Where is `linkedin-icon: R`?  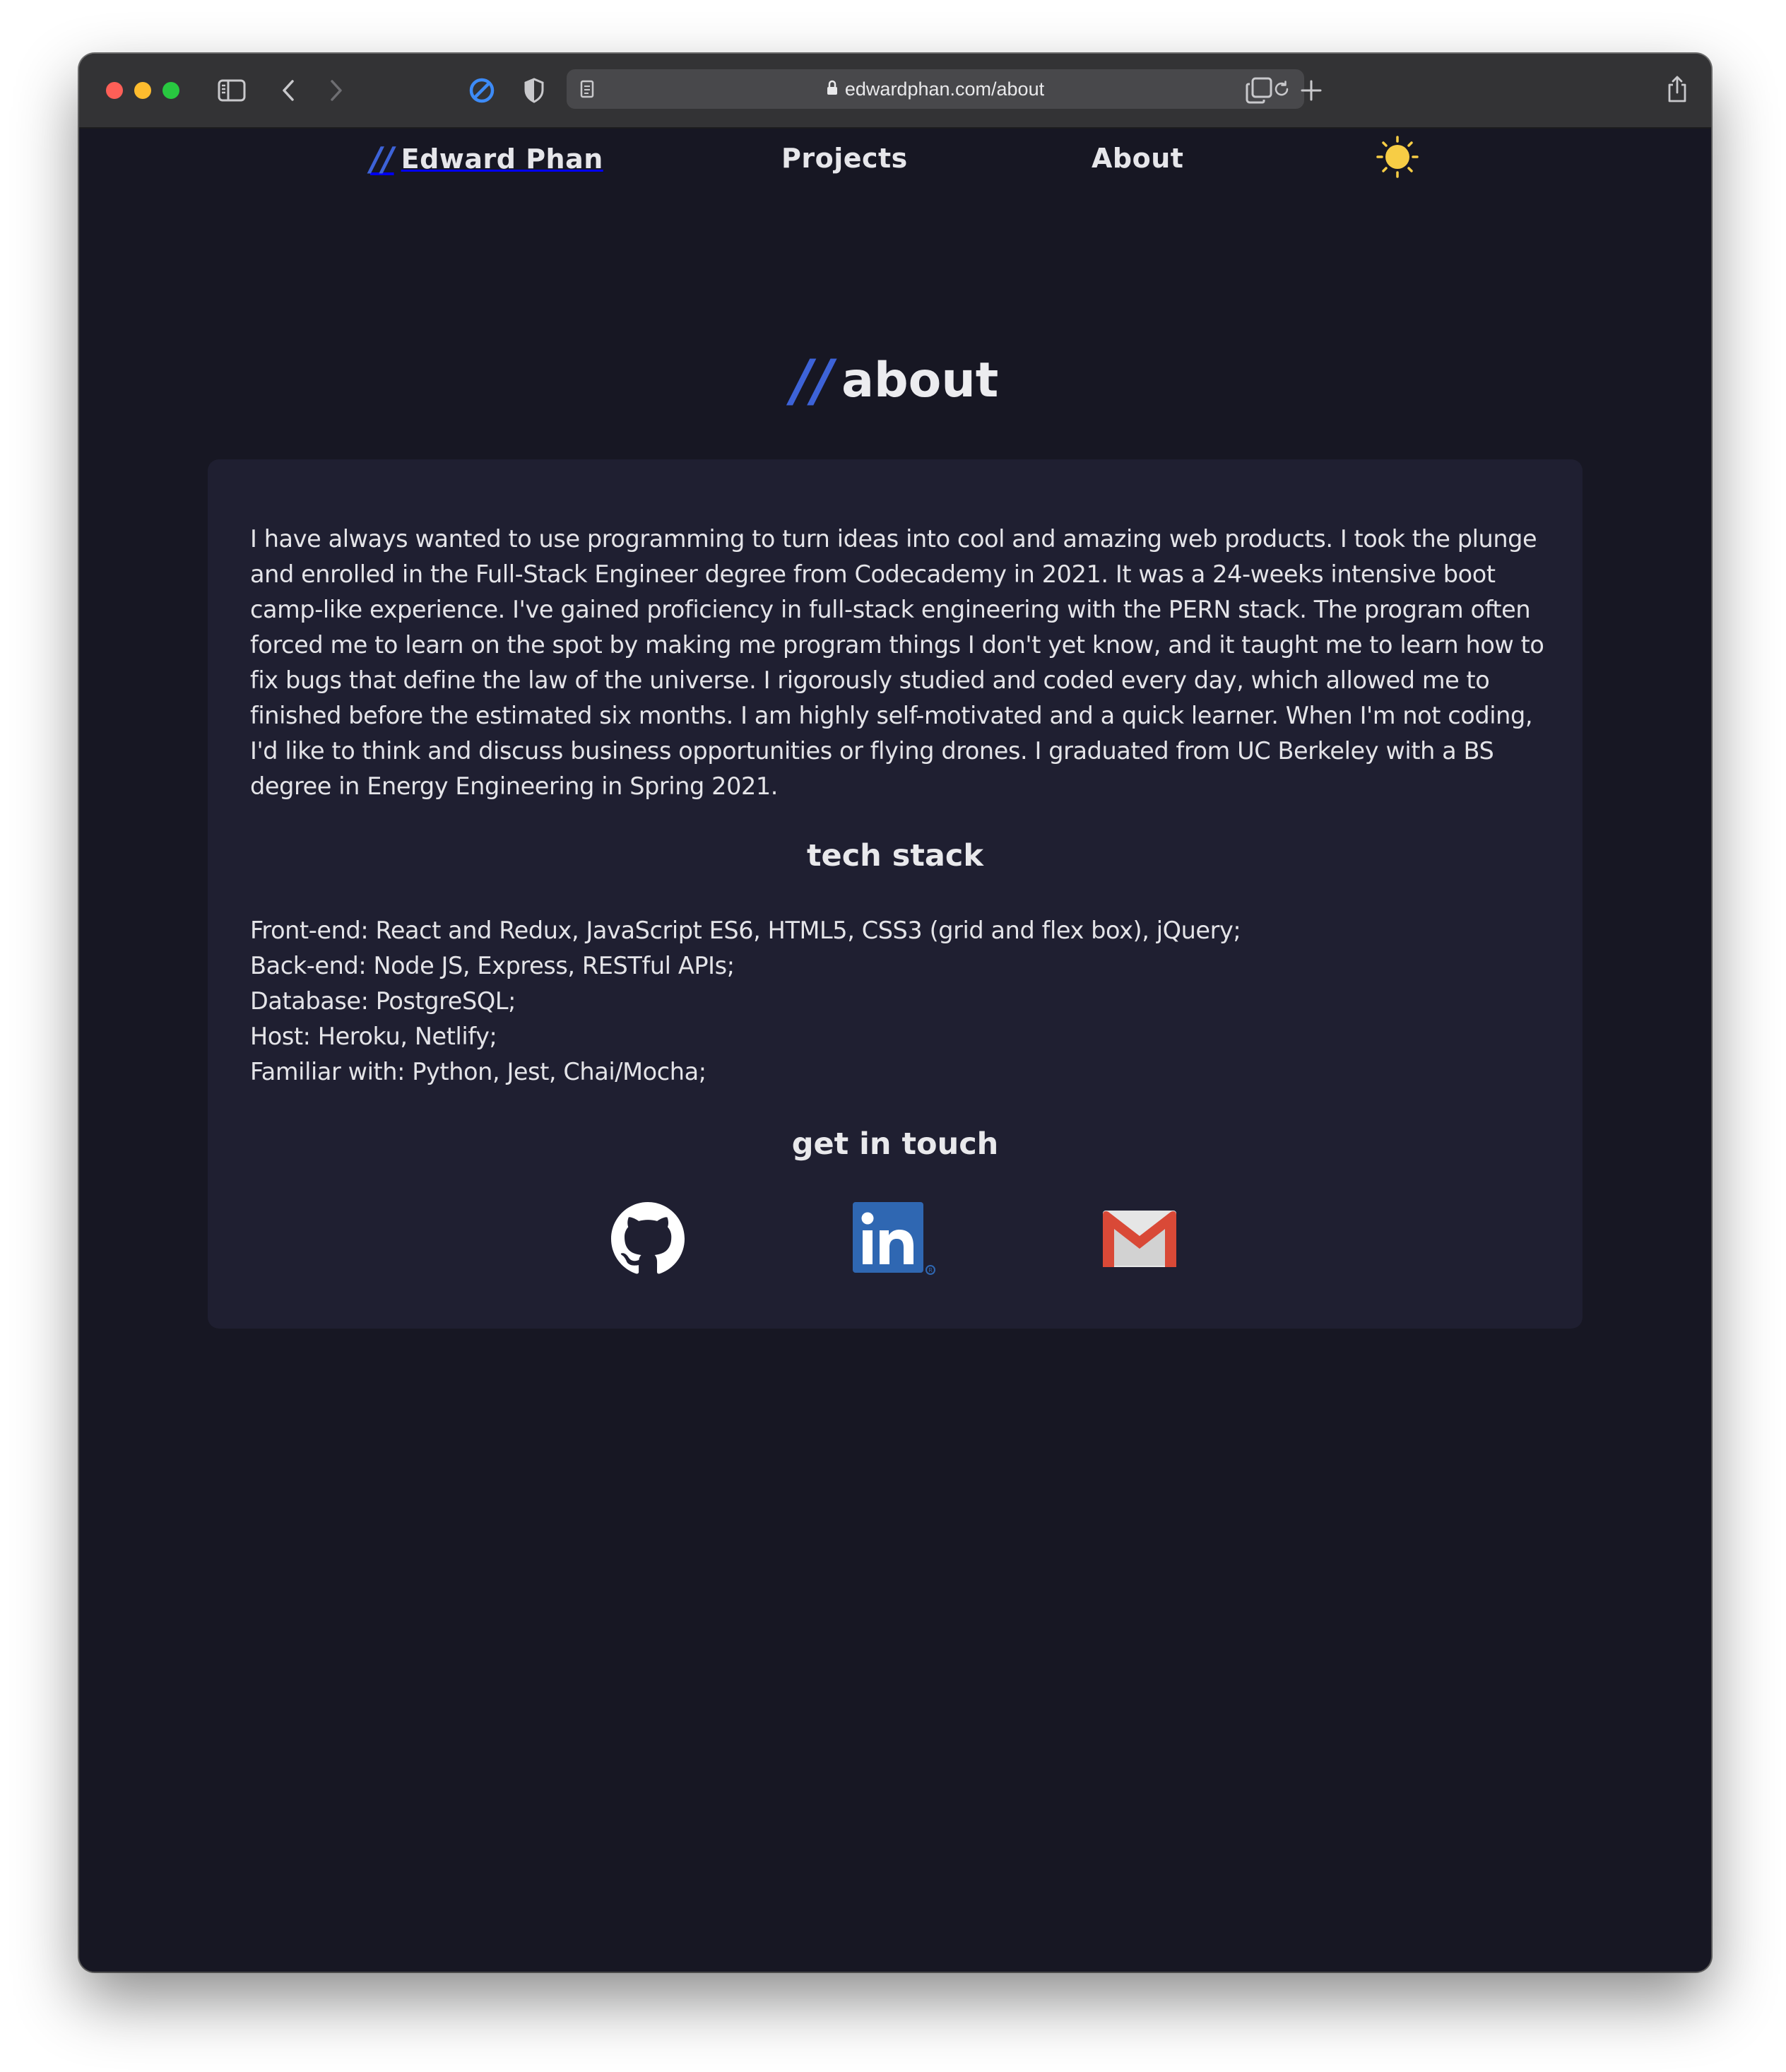
linkedin-icon: R is located at coordinates (895, 1240).